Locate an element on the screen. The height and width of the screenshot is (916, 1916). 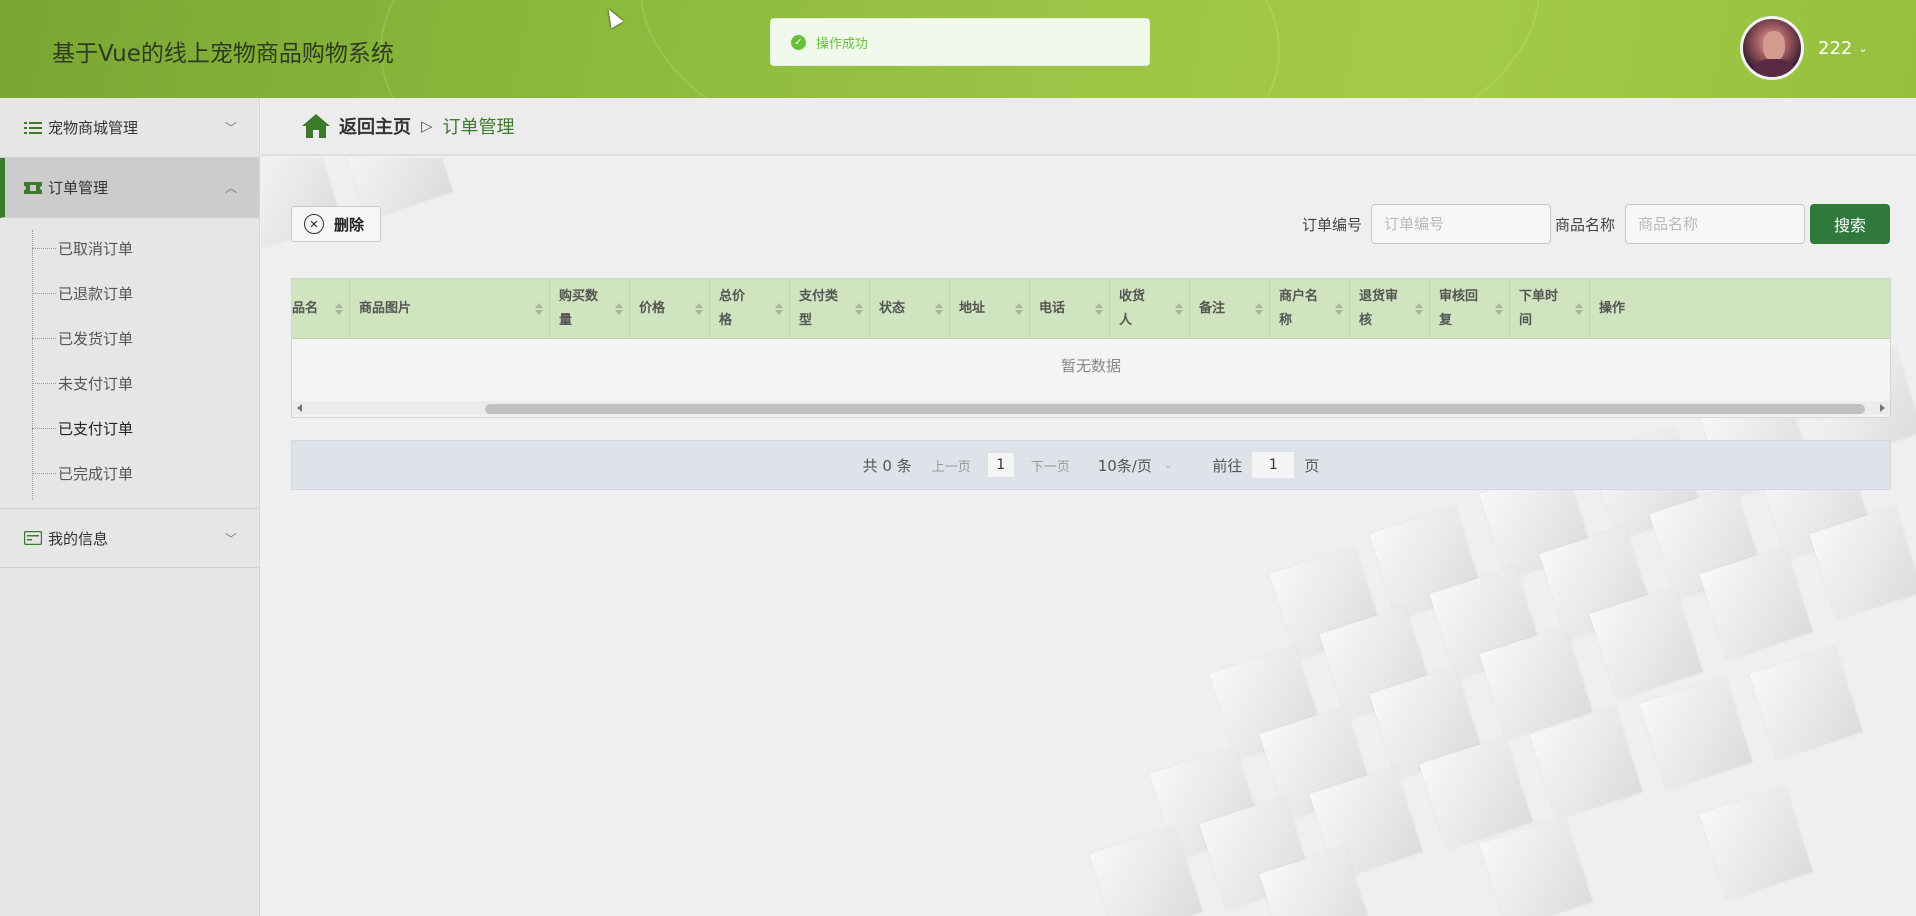
scroll-right-icon is located at coordinates (1882, 408).